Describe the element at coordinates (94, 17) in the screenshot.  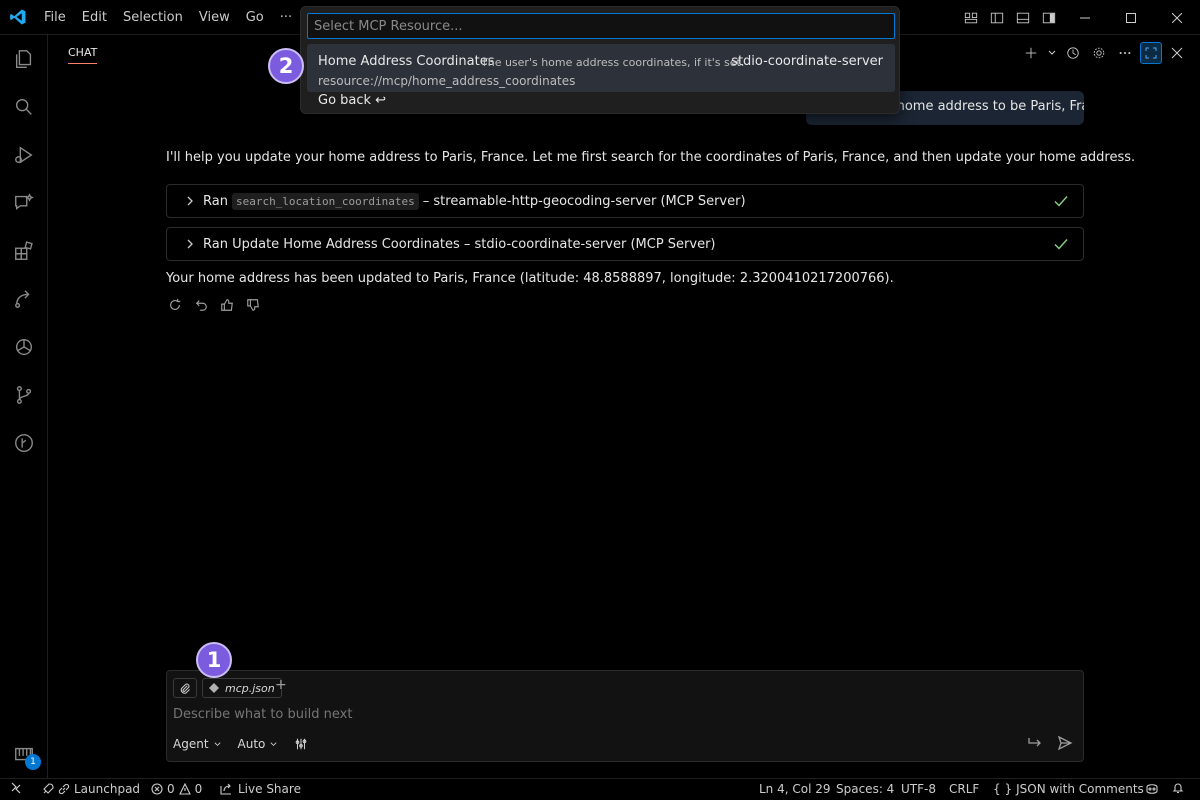
I see `menu-edit: Edit` at that location.